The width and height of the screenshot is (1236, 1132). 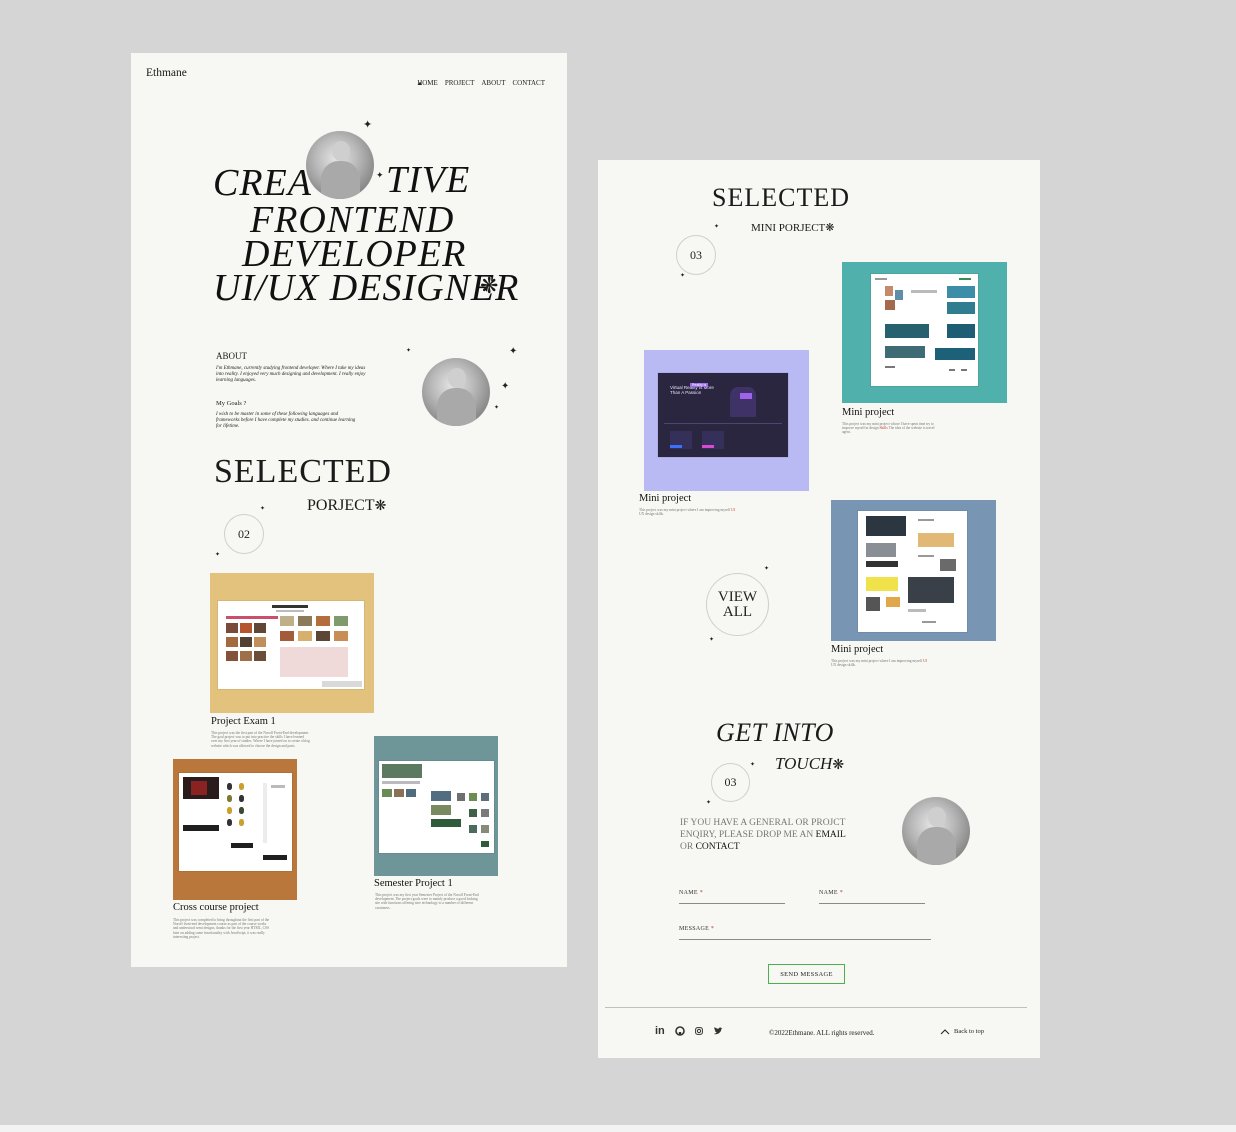 What do you see at coordinates (689, 1031) in the screenshot?
I see `social-links: in` at bounding box center [689, 1031].